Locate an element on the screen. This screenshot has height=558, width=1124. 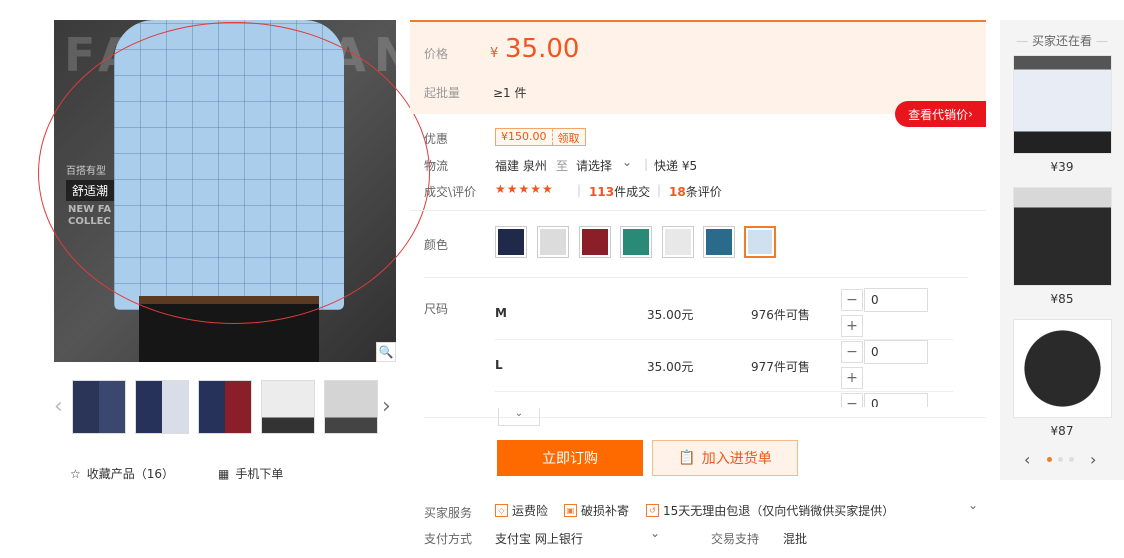
expand-sizes-button: ⌄ is located at coordinates (519, 417).